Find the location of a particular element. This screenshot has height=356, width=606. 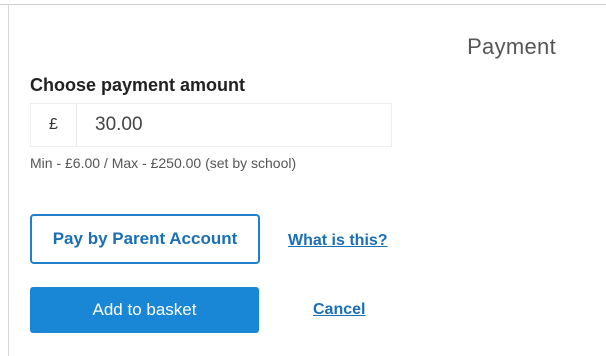

payment-amount-input is located at coordinates (234, 125).